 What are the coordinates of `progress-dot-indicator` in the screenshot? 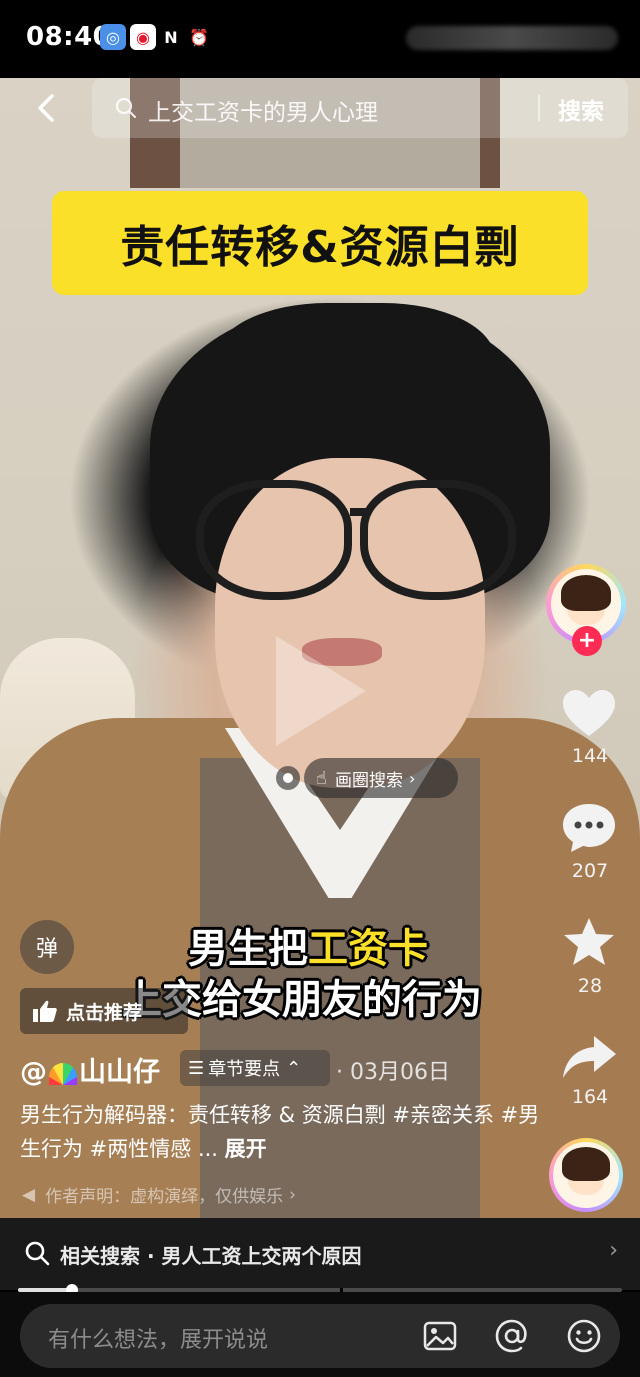 It's located at (288, 778).